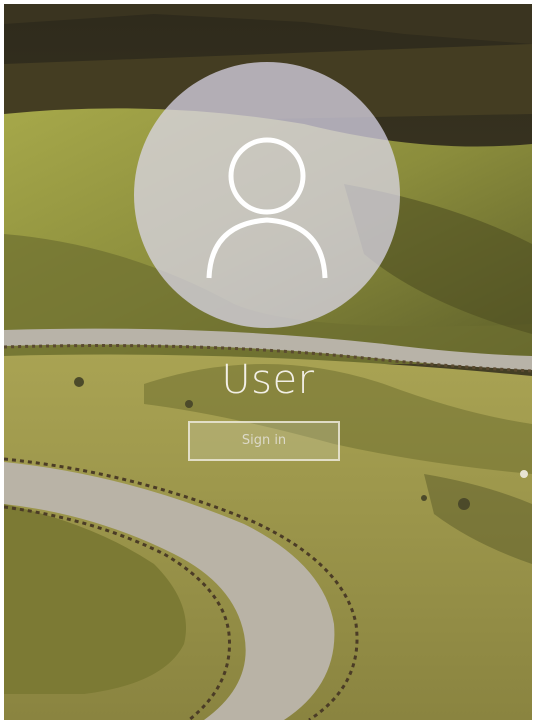 This screenshot has width=535, height=725. Describe the element at coordinates (268, 380) in the screenshot. I see `user-name: User` at that location.